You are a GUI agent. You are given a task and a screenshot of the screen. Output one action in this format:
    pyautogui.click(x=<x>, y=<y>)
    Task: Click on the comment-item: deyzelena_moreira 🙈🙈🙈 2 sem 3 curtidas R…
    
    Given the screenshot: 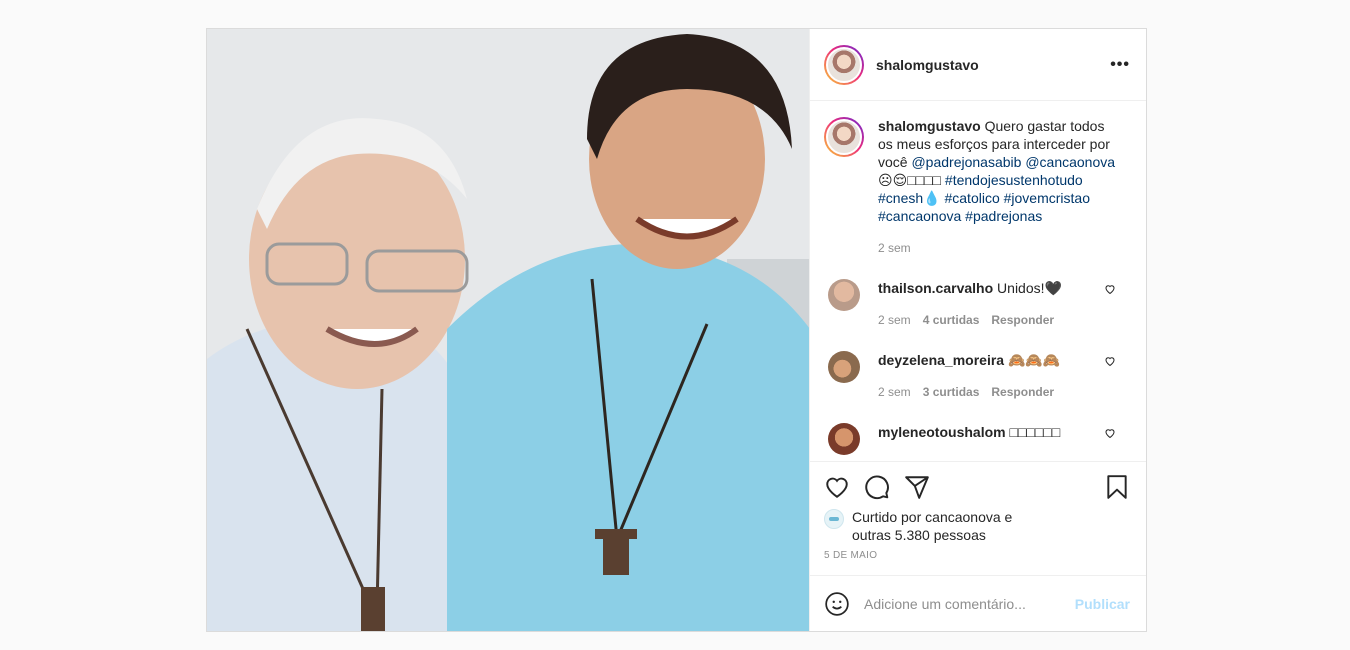 What is the action you would take?
    pyautogui.click(x=977, y=376)
    